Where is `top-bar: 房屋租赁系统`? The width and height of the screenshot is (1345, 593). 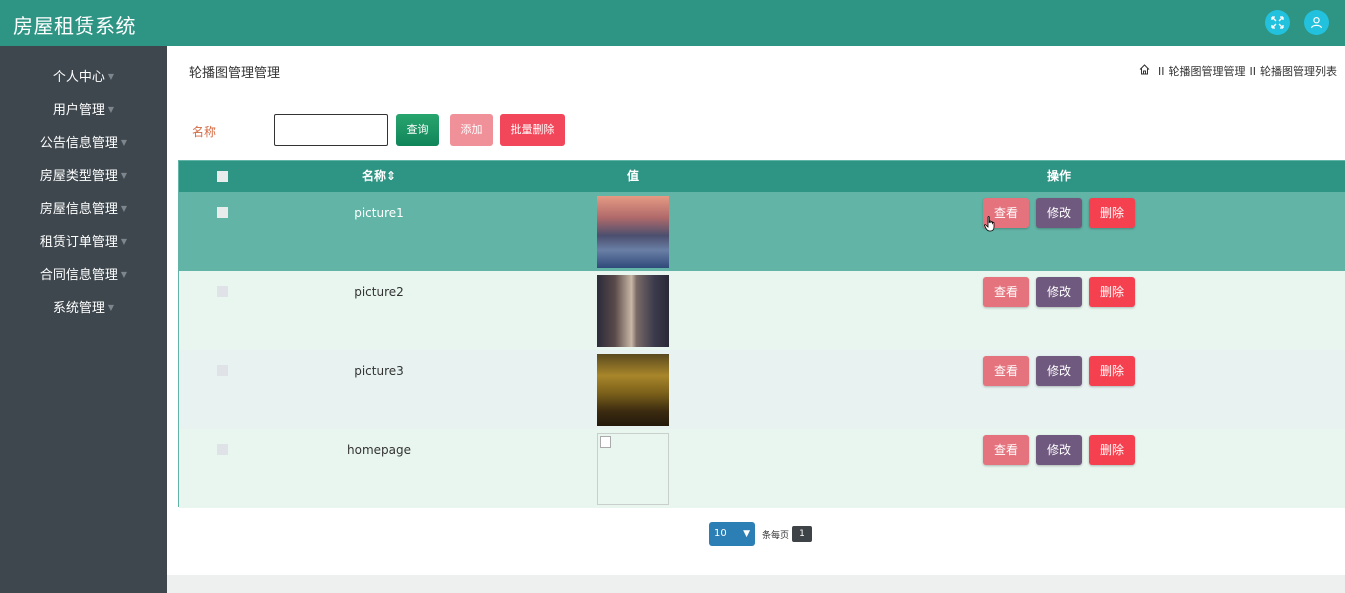 top-bar: 房屋租赁系统 is located at coordinates (672, 23).